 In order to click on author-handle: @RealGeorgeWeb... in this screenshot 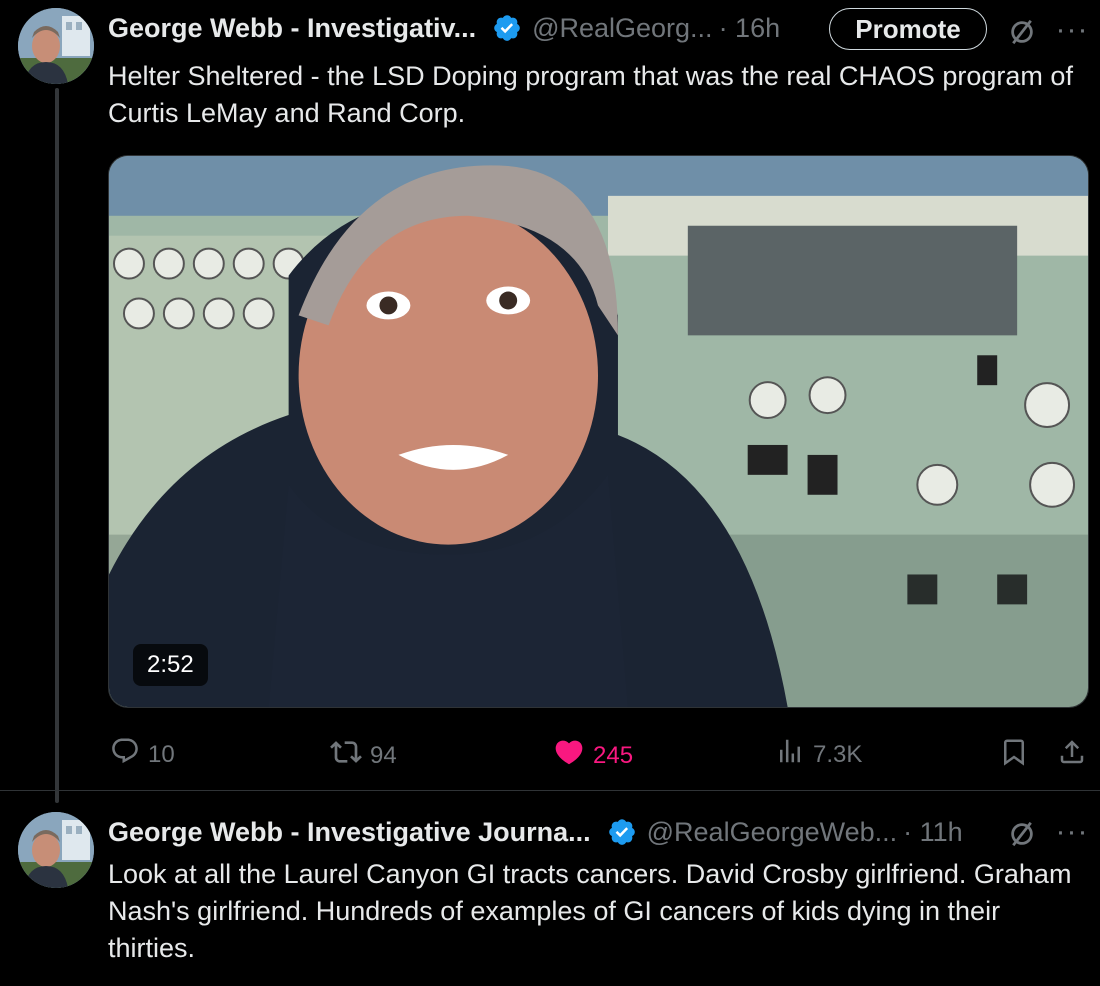, I will do `click(772, 832)`.